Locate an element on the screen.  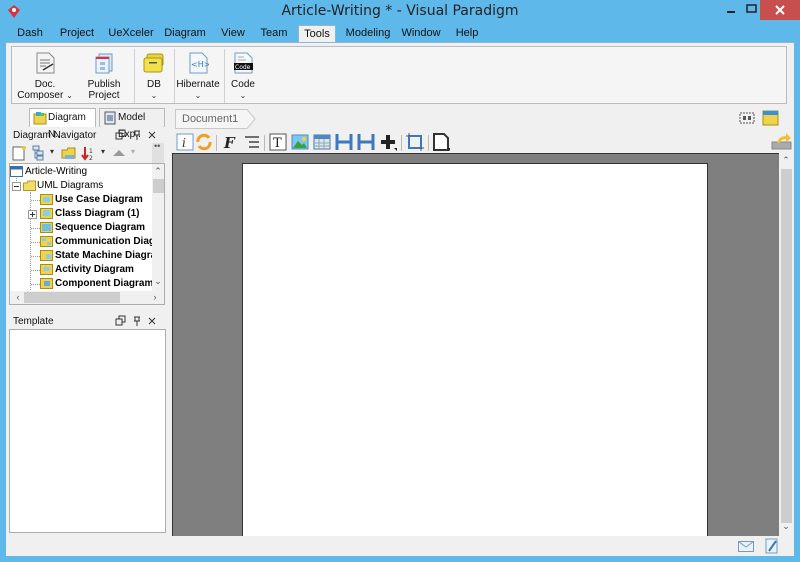
canvas-vertical-scrollbar: ⌃ ⌄ is located at coordinates (786, 344).